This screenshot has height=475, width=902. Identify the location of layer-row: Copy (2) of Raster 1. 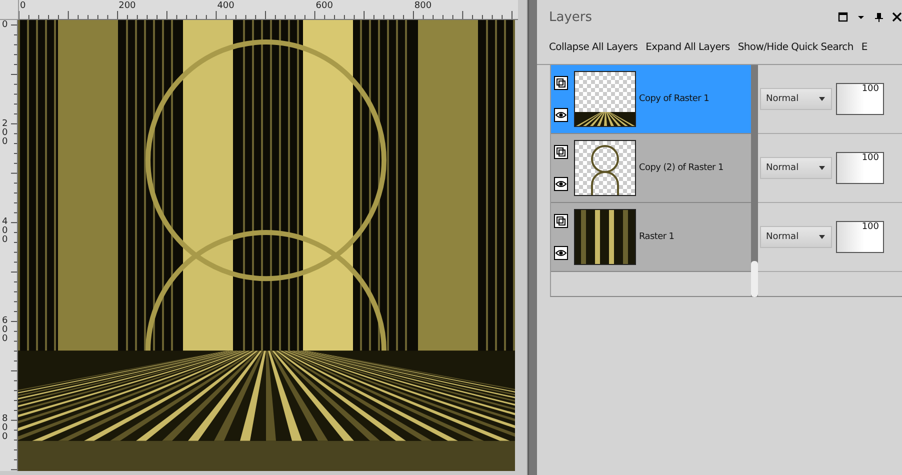
(651, 168).